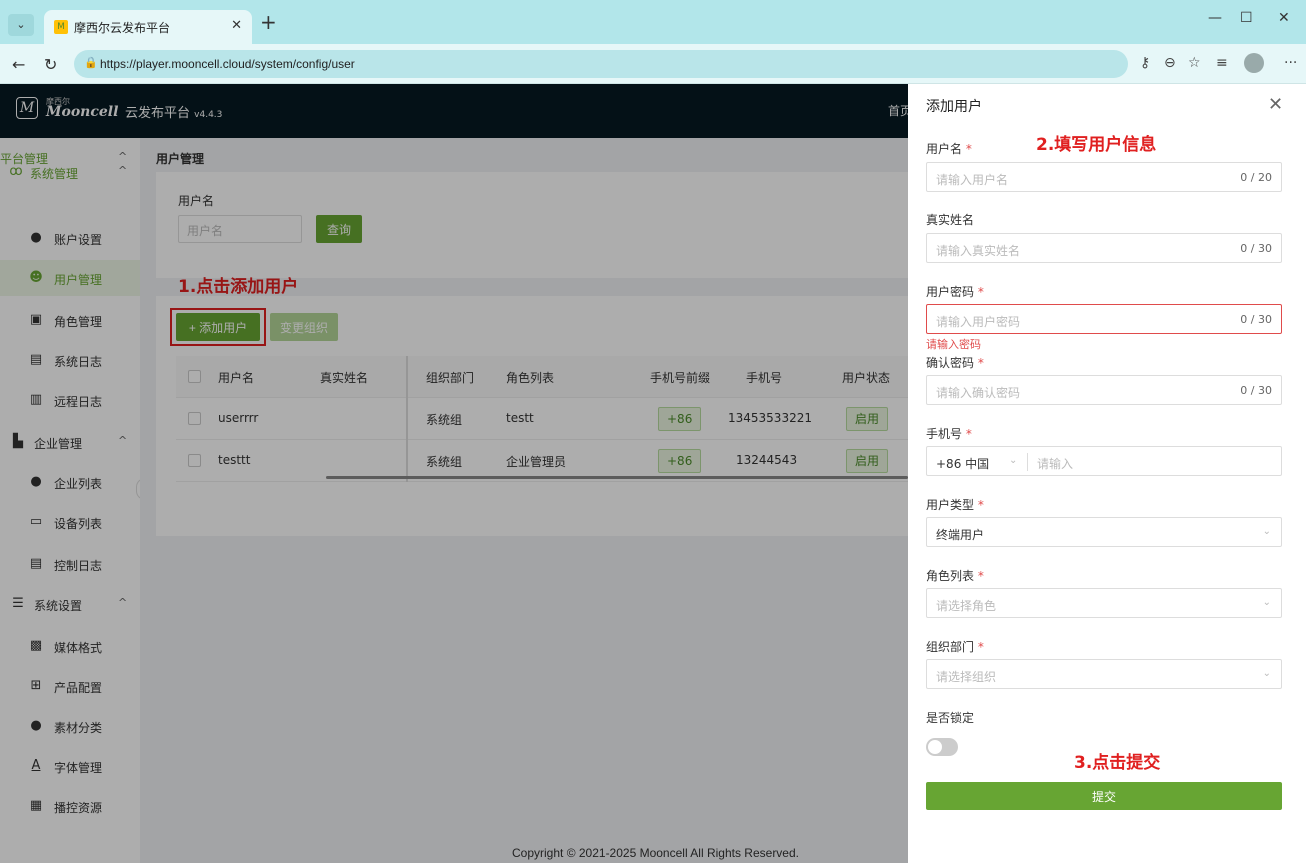 This screenshot has height=863, width=1306. Describe the element at coordinates (950, 718) in the screenshot. I see `lock-label: 是否锁定` at that location.